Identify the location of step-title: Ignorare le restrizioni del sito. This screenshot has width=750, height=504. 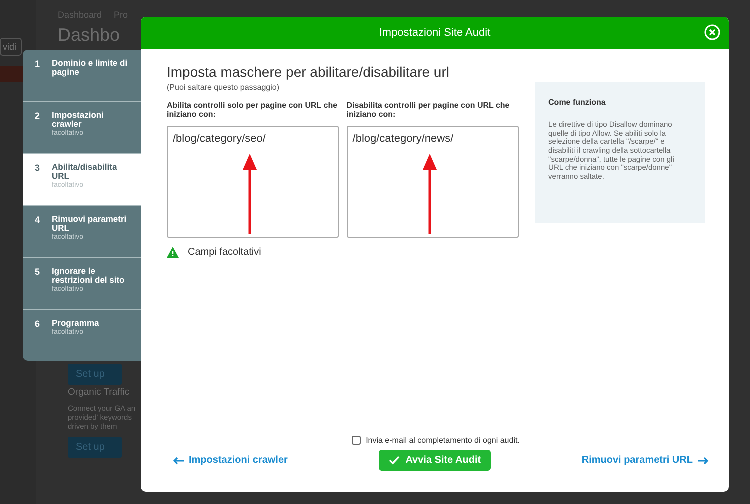
(89, 276).